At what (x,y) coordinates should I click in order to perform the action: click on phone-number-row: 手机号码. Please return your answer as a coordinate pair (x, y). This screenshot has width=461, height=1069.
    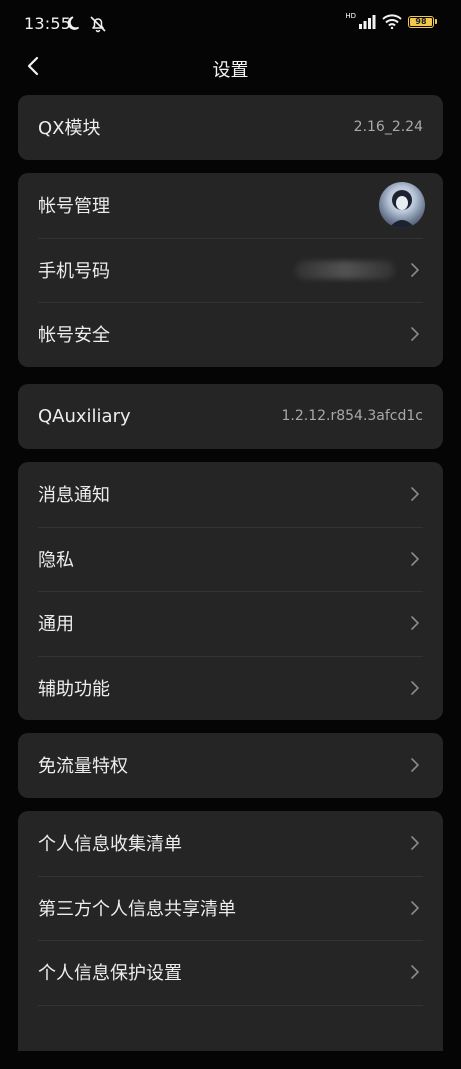
    Looking at the image, I should click on (230, 270).